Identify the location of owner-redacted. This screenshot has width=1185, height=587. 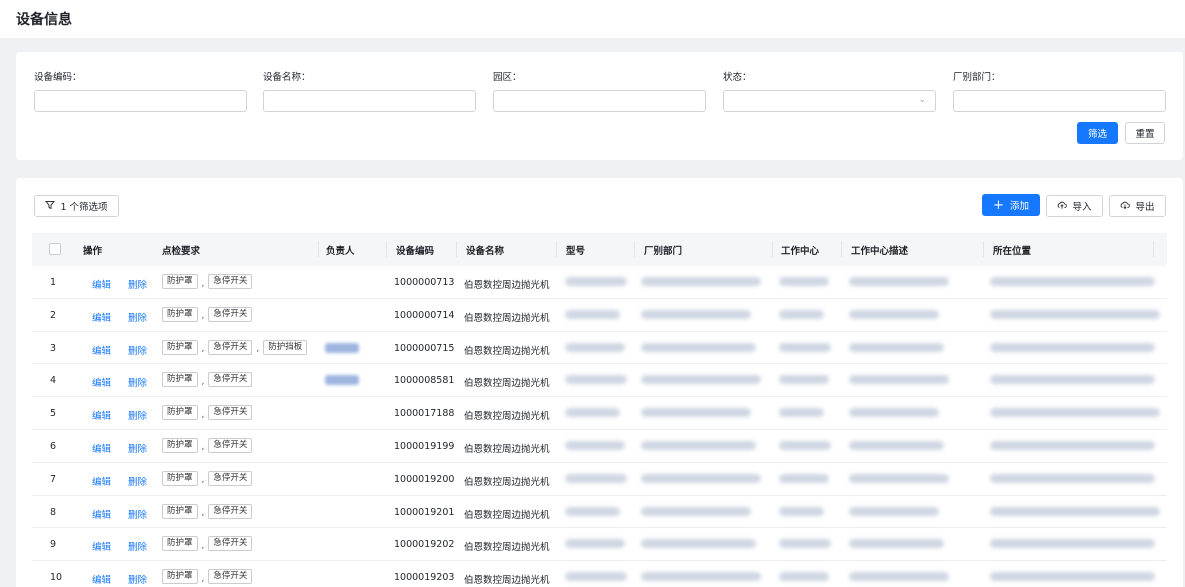
(342, 347).